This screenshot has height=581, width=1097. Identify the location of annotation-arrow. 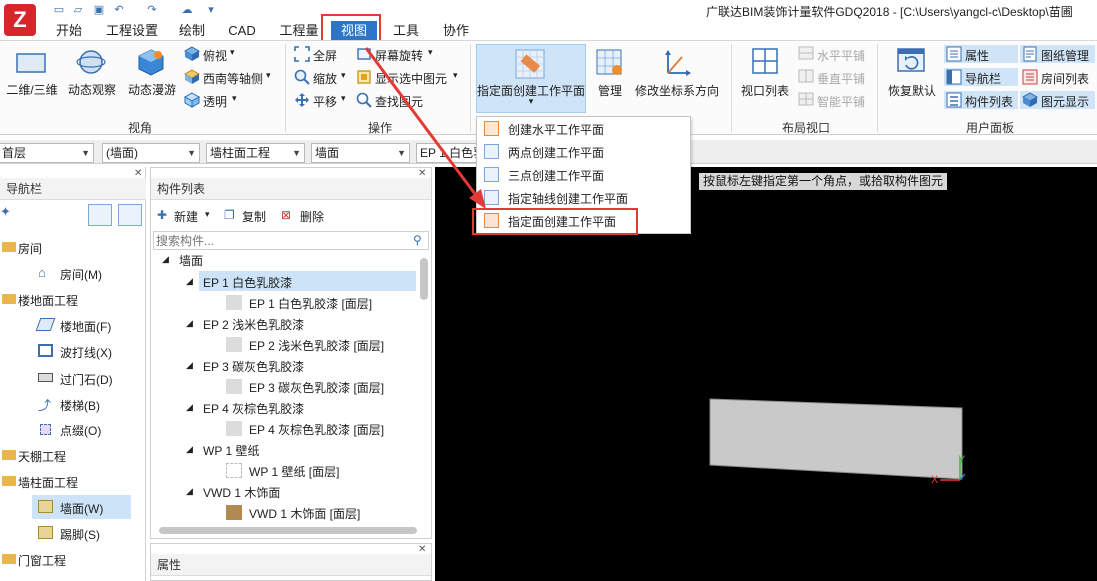
(425, 128).